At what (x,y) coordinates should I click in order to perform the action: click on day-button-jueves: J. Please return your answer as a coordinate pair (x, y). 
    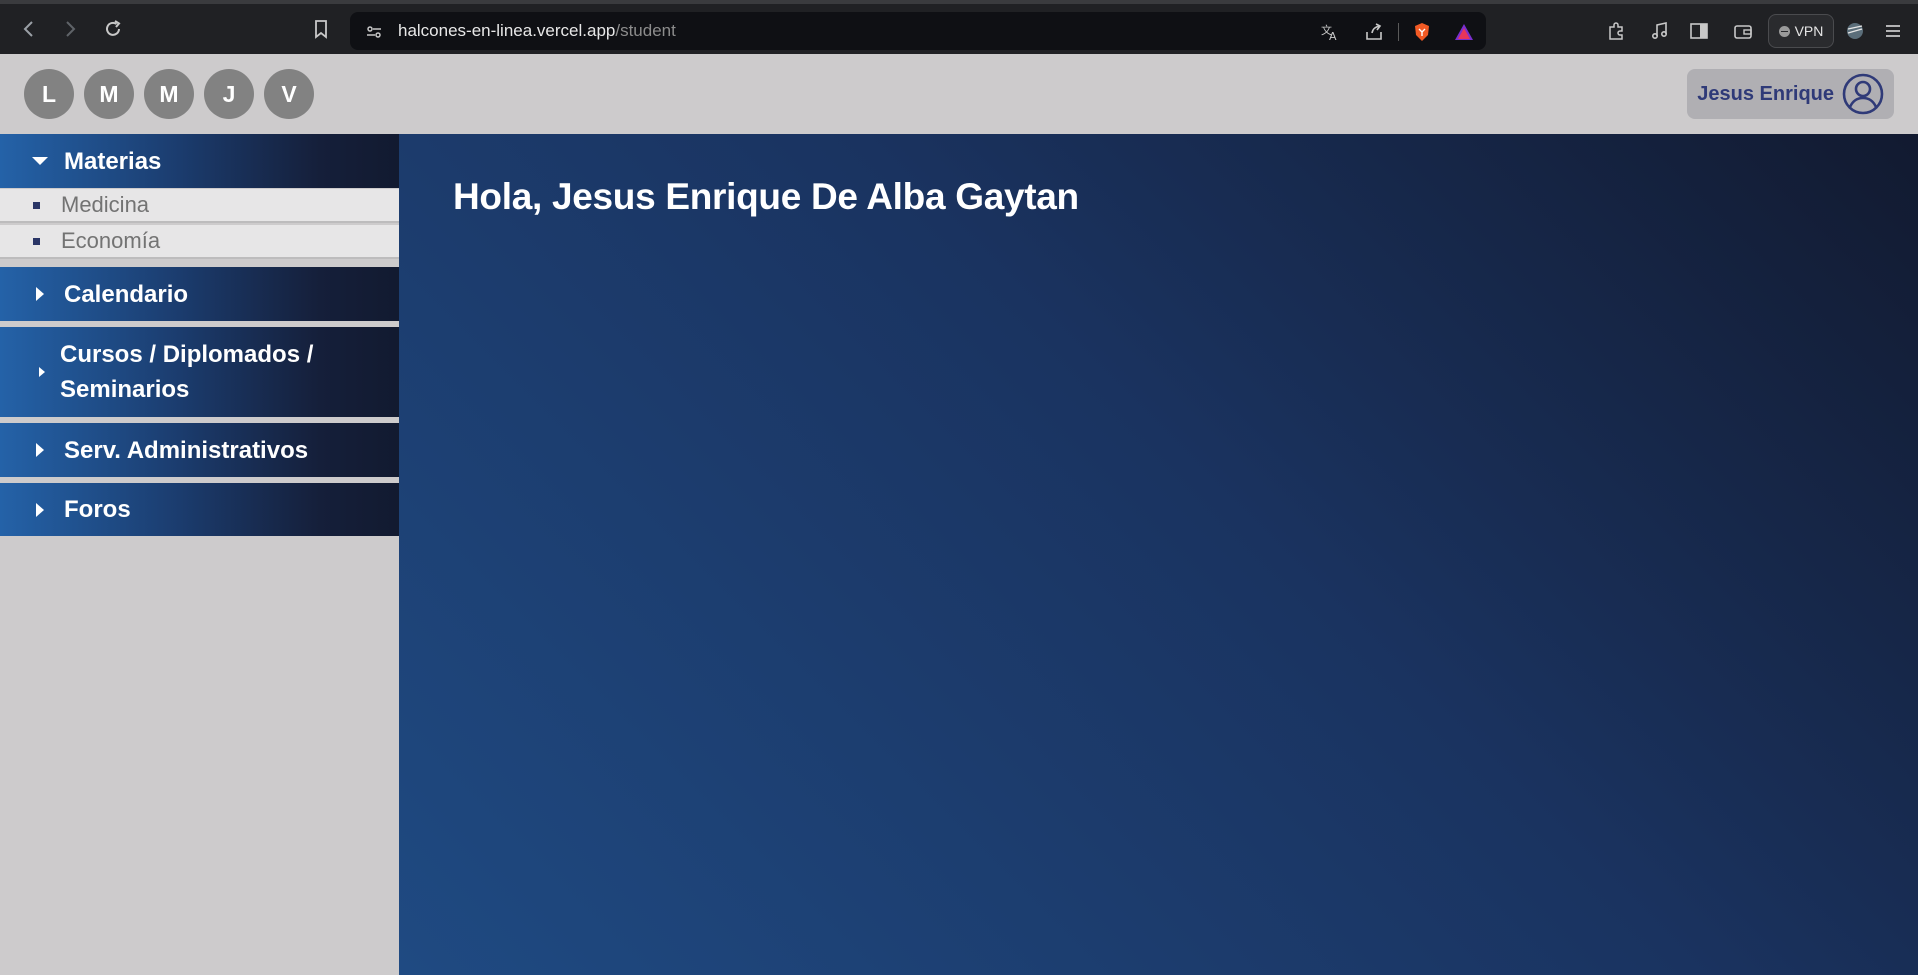
    Looking at the image, I should click on (229, 94).